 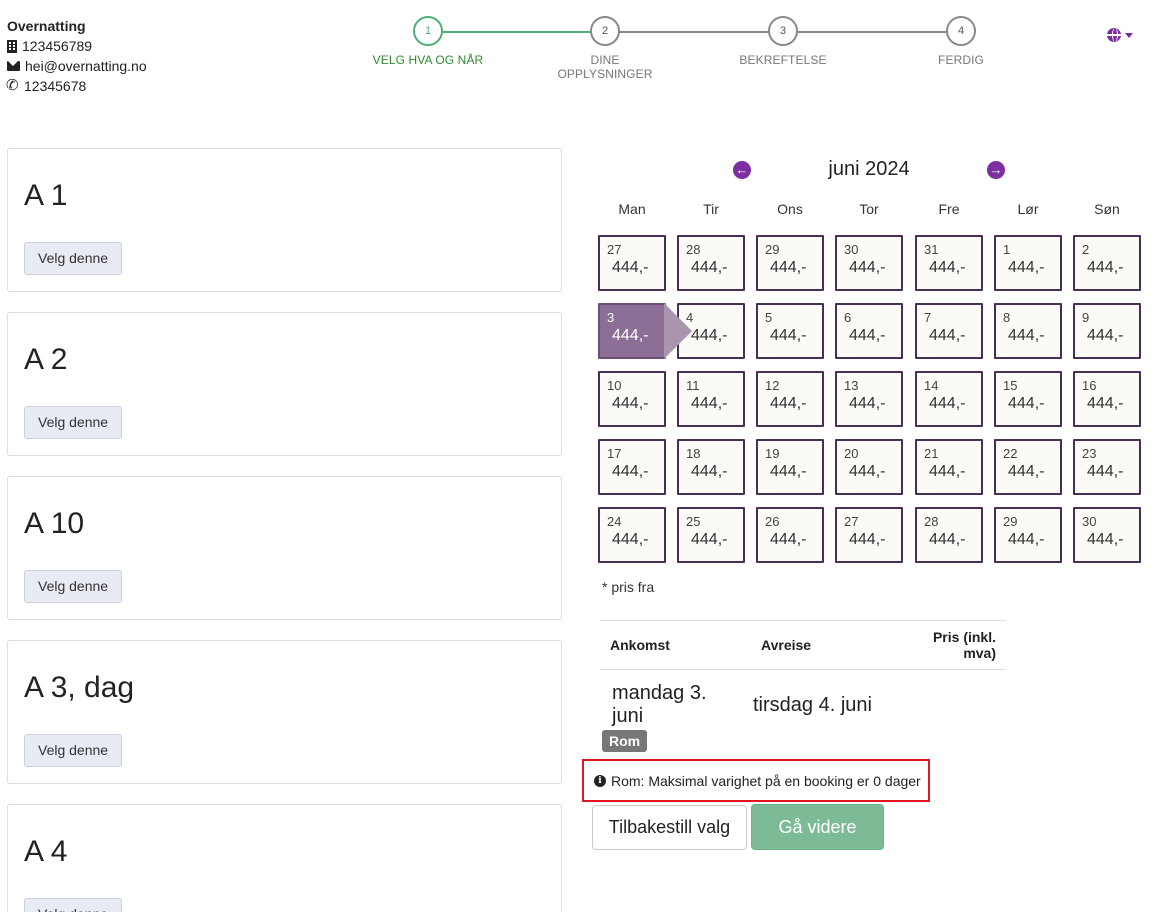 I want to click on day-number: 1, so click(x=1007, y=249).